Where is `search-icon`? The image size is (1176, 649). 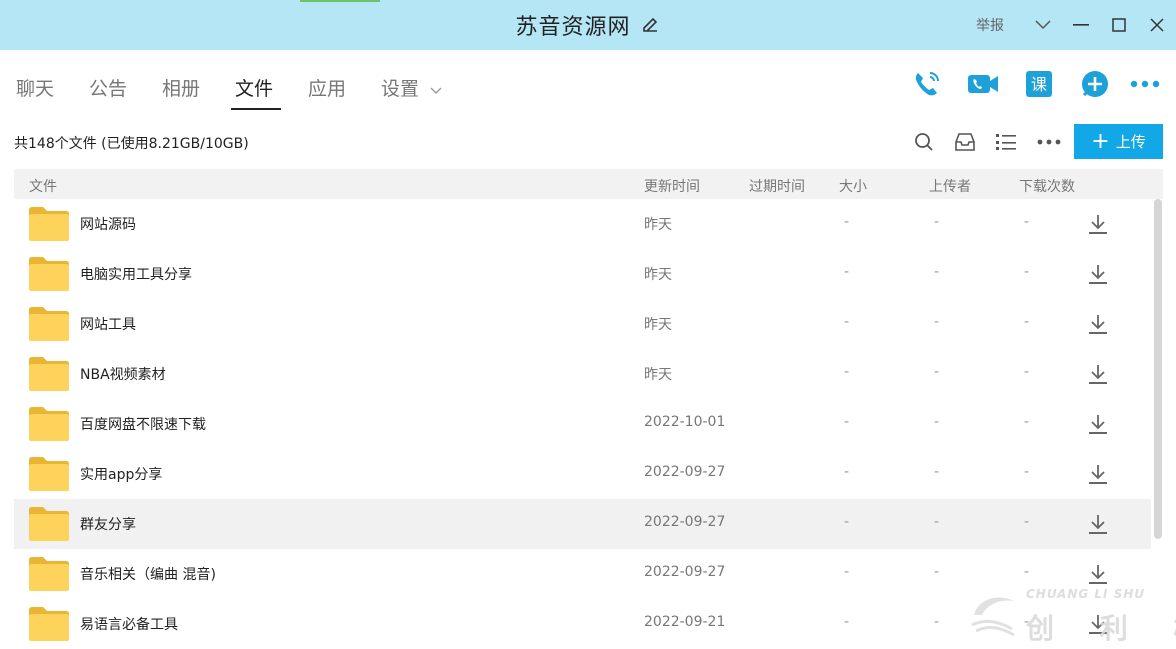
search-icon is located at coordinates (924, 142).